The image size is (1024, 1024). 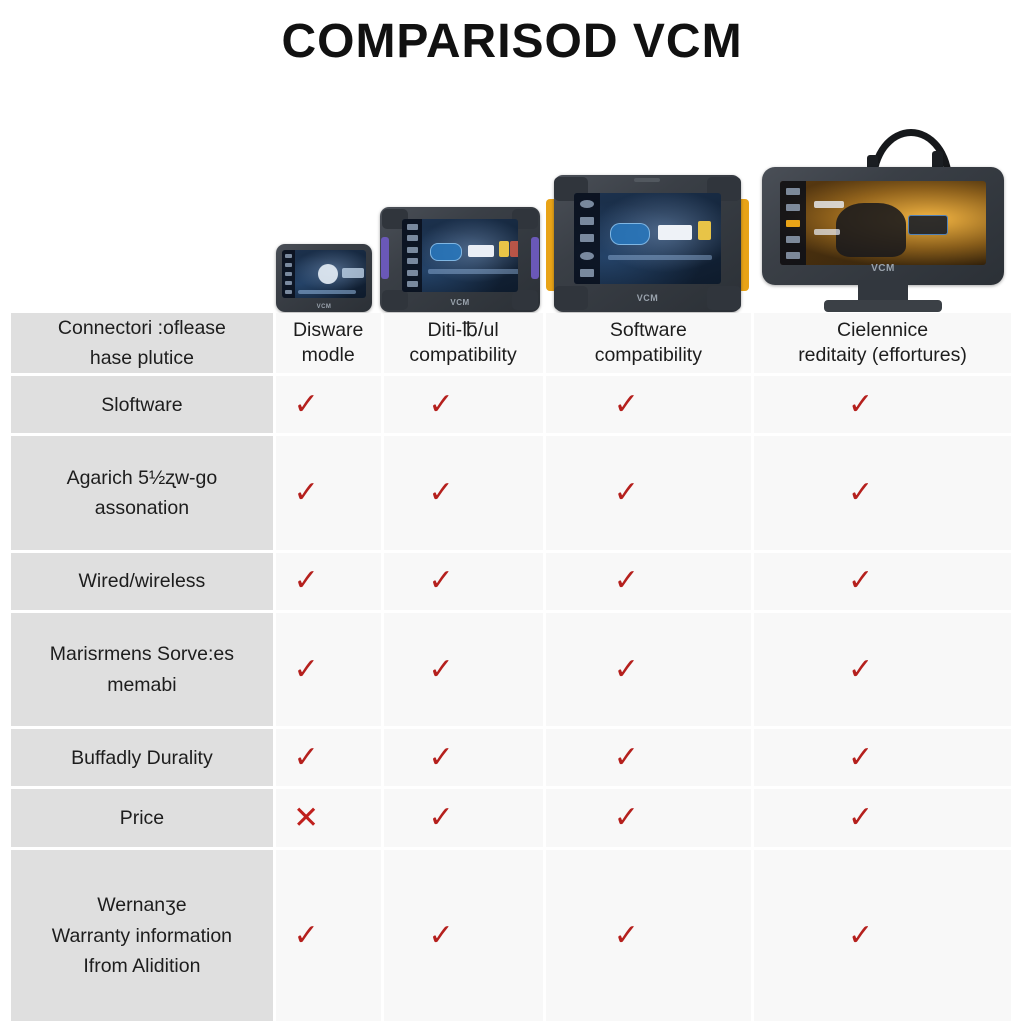 I want to click on device-2-rugged-tablet: VCM, so click(x=460, y=259).